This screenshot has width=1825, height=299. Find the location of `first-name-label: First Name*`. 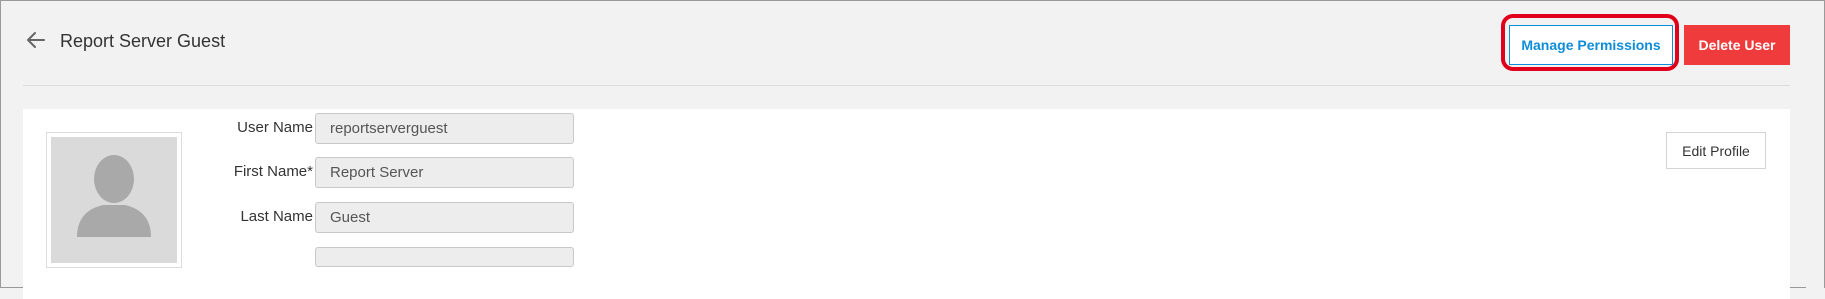

first-name-label: First Name* is located at coordinates (273, 171).